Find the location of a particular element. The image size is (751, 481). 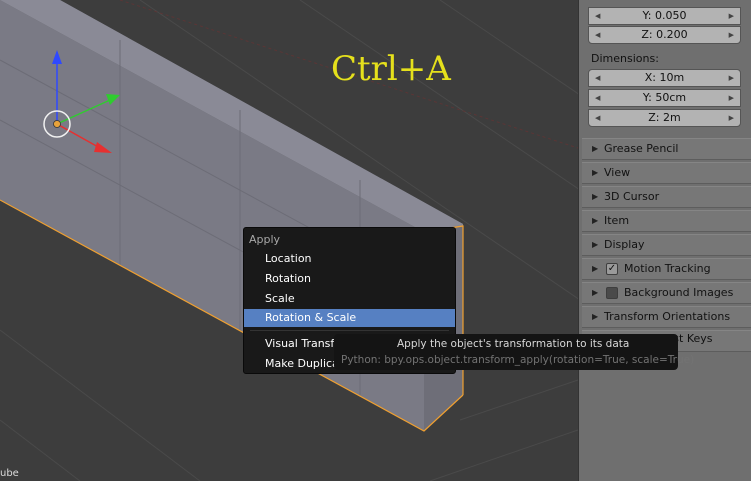

location-y-field: ◀ Y: 0.050 ▶ is located at coordinates (664, 16).